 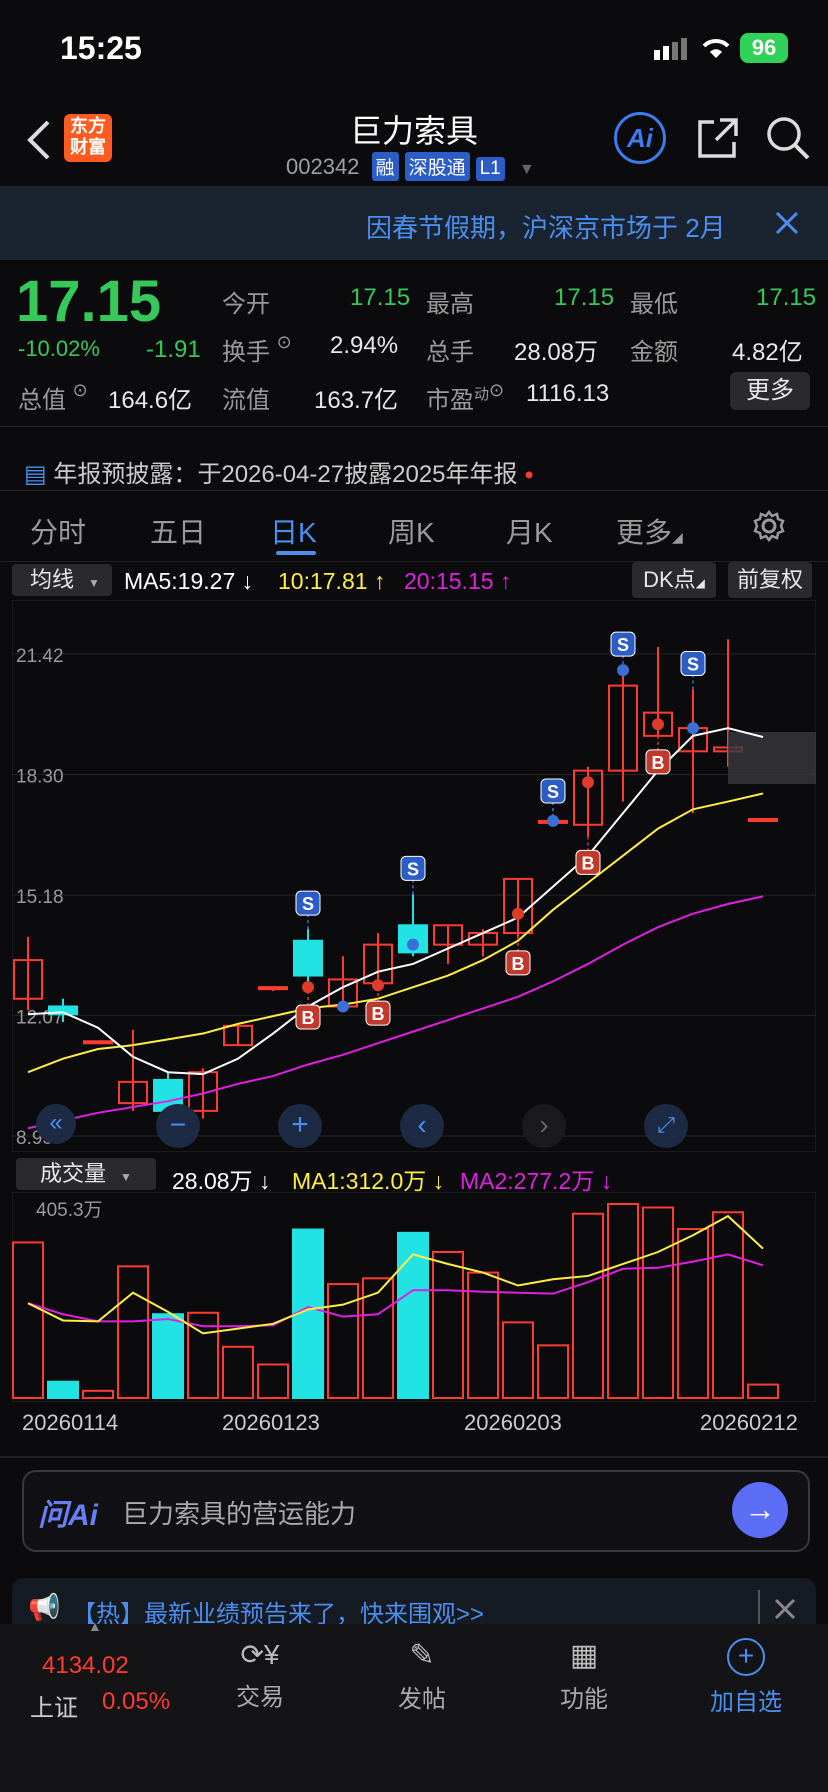 What do you see at coordinates (654, 304) in the screenshot?
I see `low-label: 最低` at bounding box center [654, 304].